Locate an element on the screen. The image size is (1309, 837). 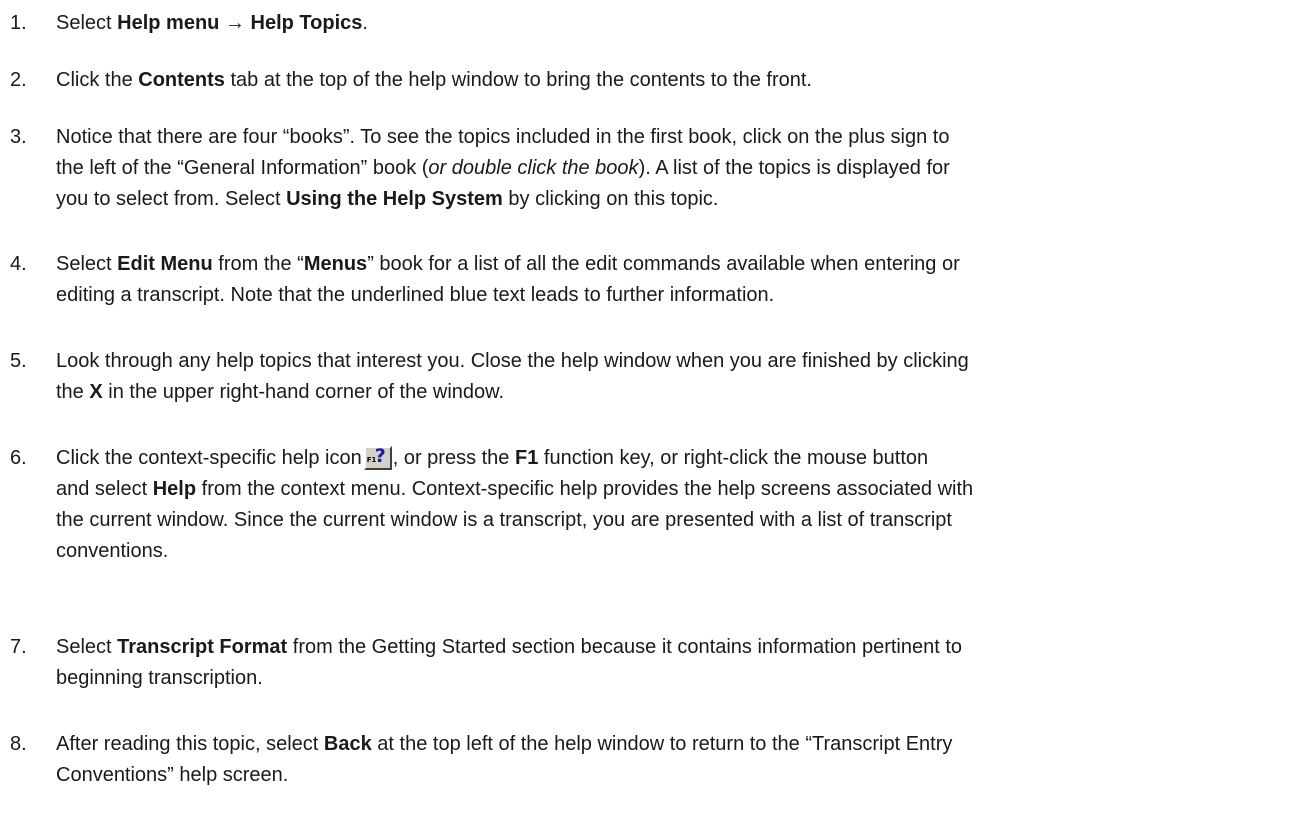
text-run: Click the context-specific help icon is located at coordinates (209, 458).